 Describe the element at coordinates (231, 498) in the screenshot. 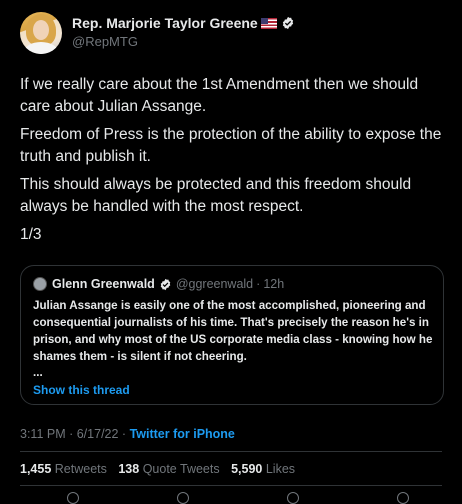

I see `action-bar` at that location.